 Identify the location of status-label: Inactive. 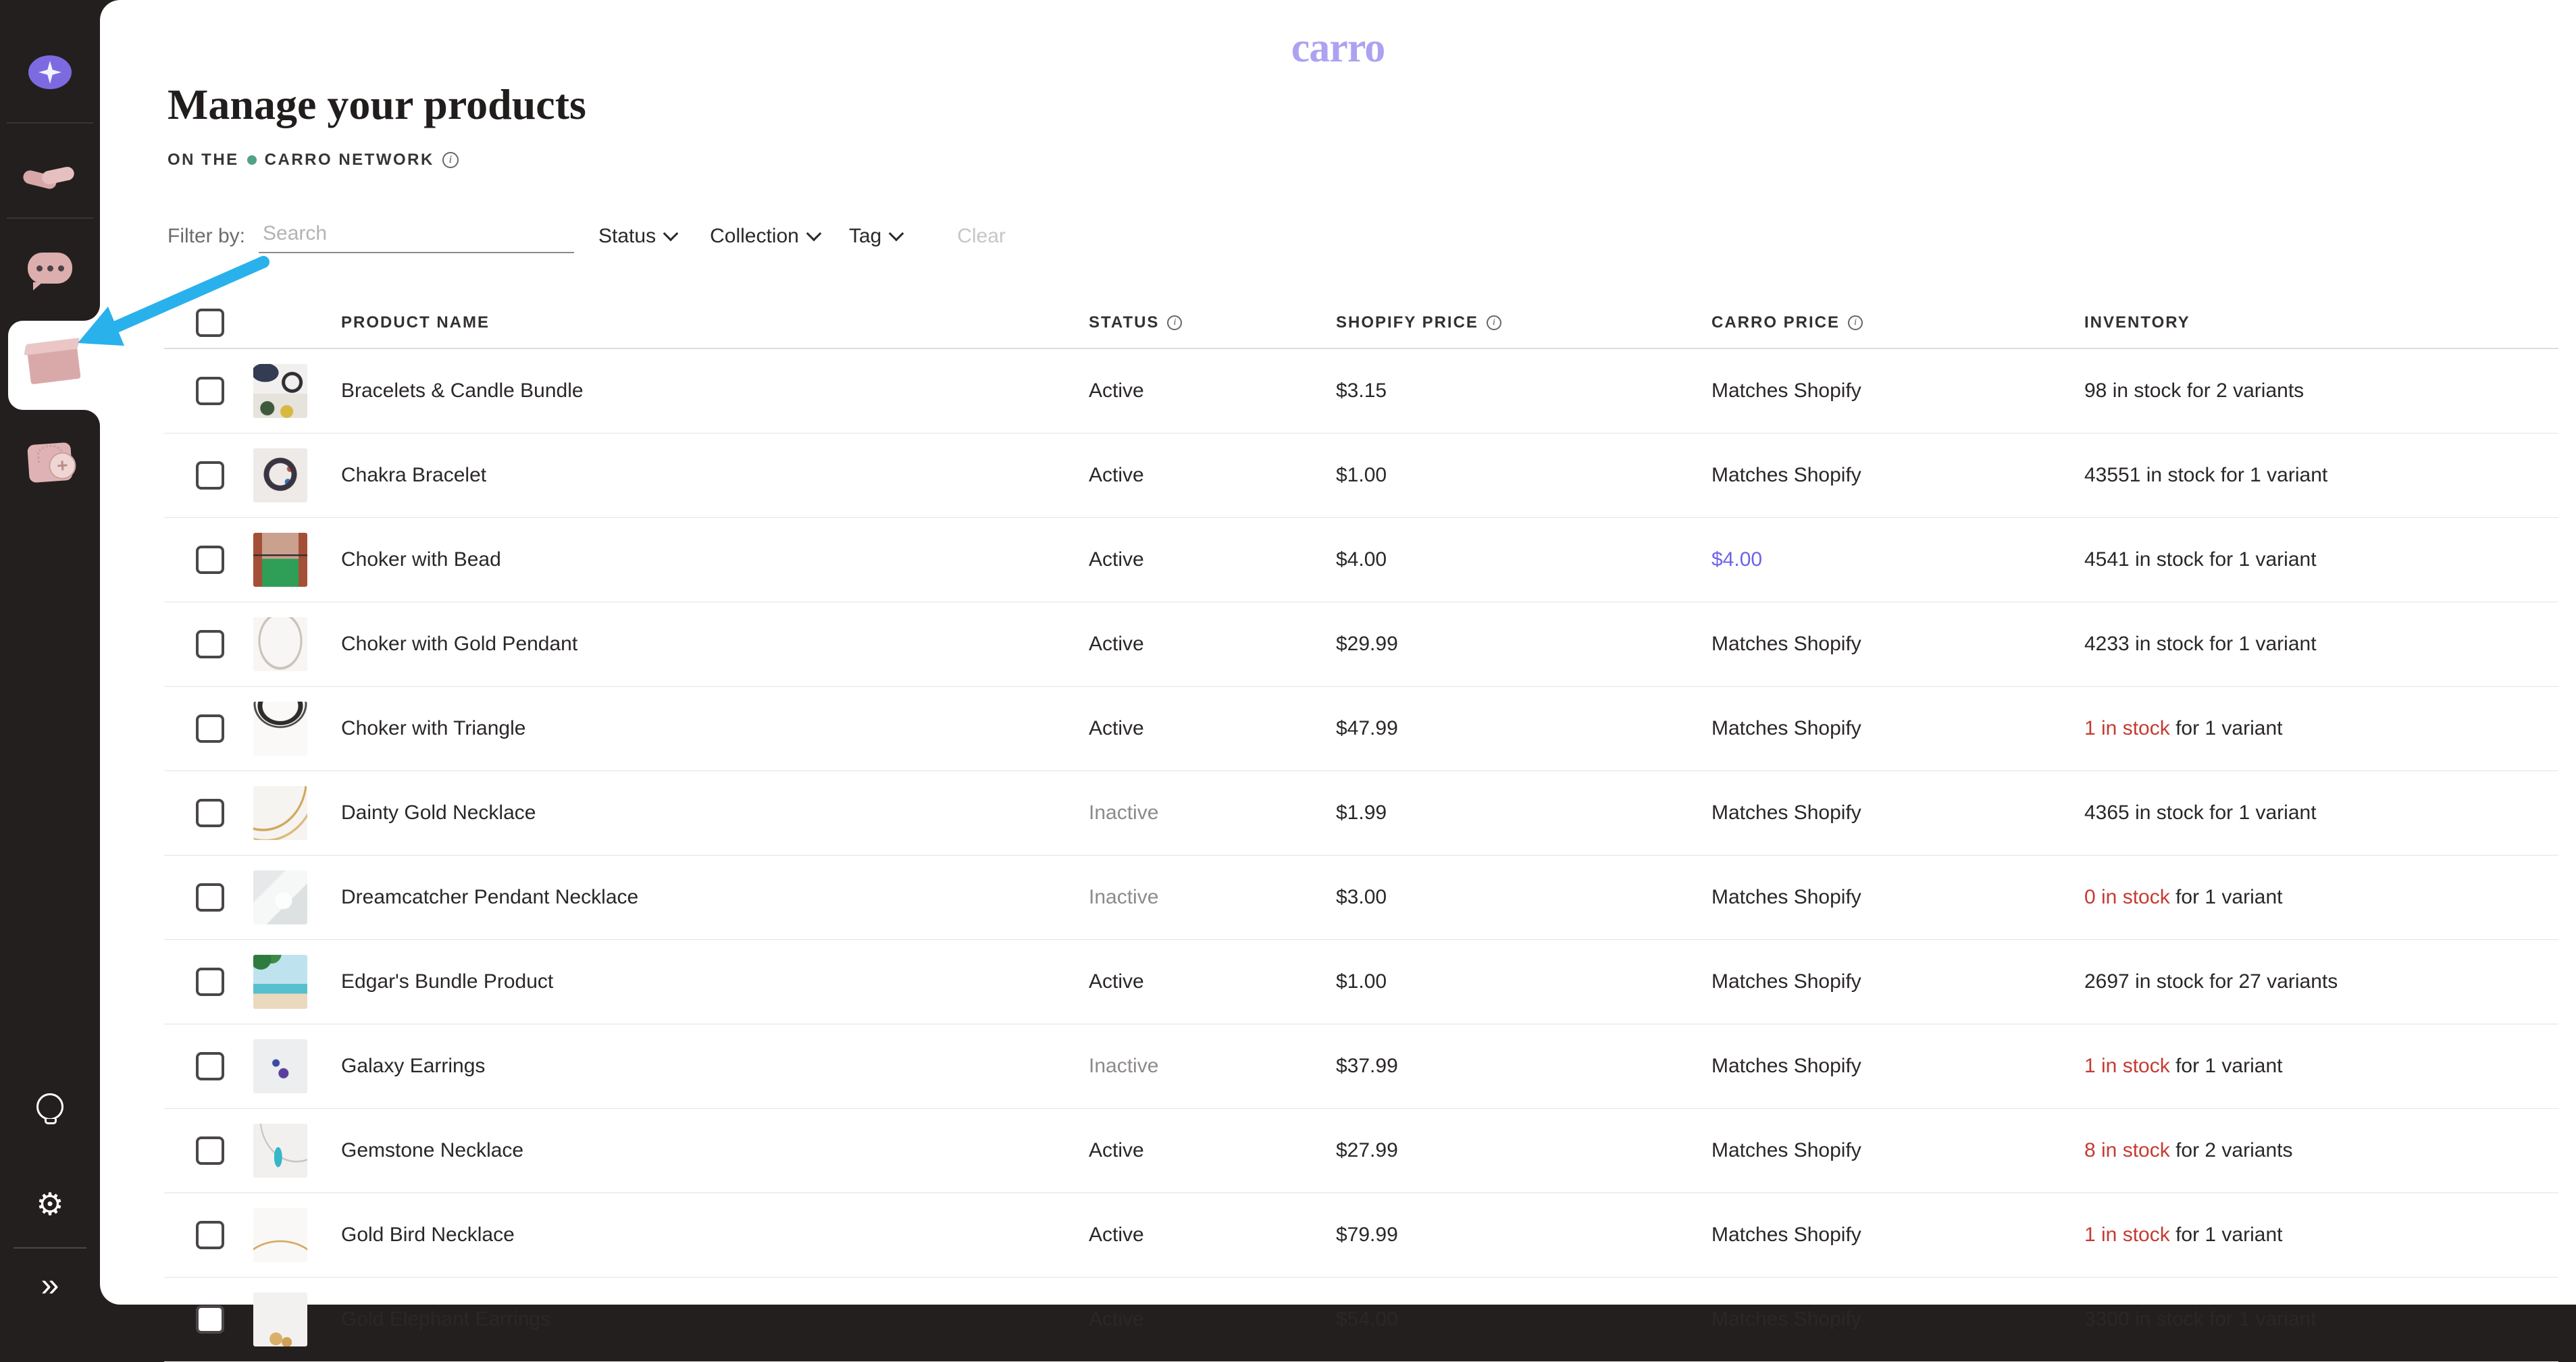
(1124, 1066).